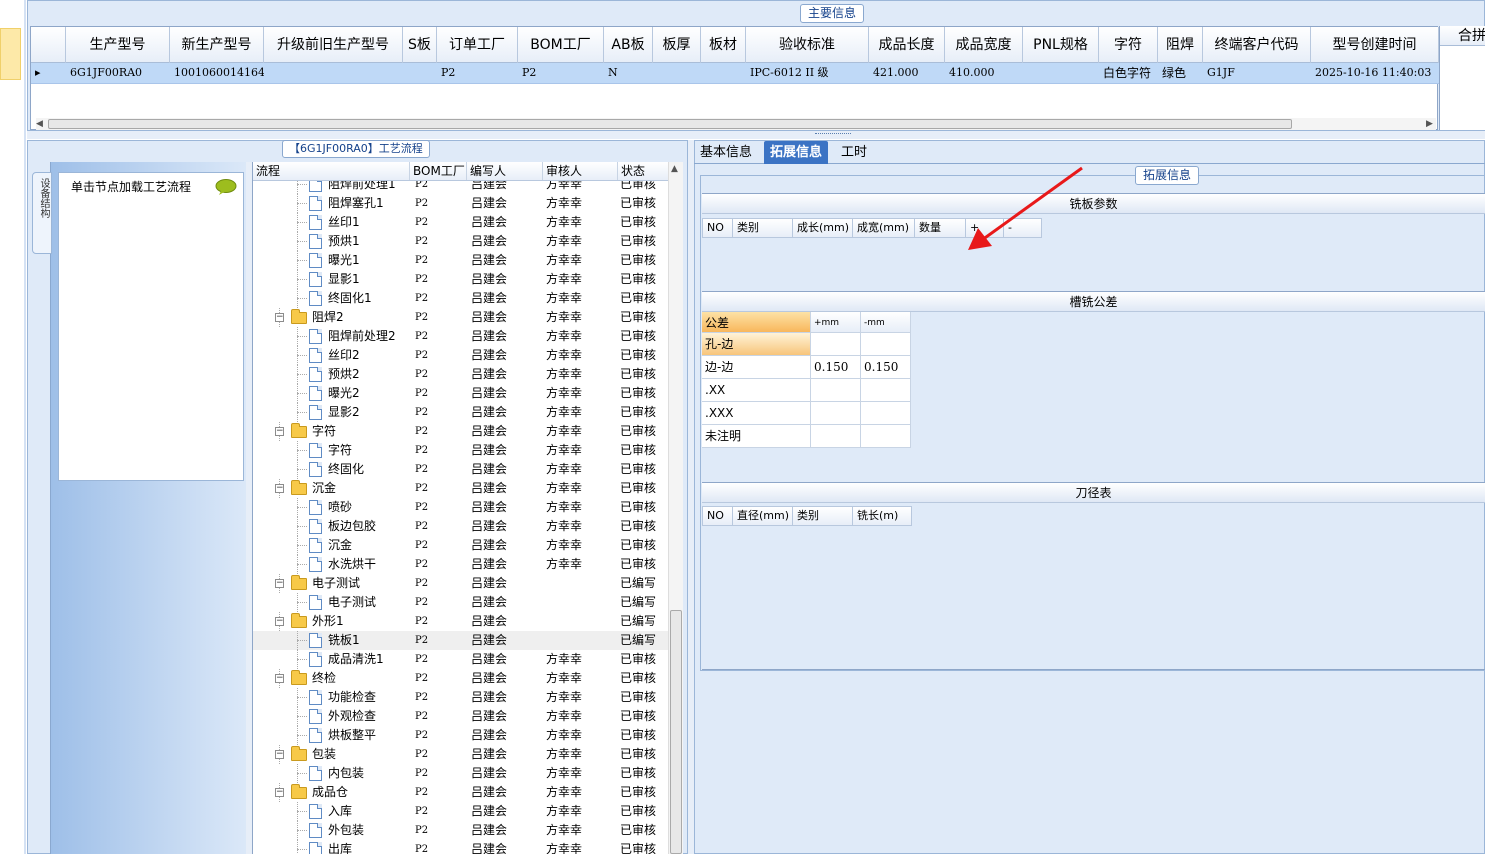 This screenshot has width=1485, height=854. Describe the element at coordinates (461, 431) in the screenshot. I see `tree-folder-row: − 字符 P2 吕建会 方幸幸 已审核` at that location.